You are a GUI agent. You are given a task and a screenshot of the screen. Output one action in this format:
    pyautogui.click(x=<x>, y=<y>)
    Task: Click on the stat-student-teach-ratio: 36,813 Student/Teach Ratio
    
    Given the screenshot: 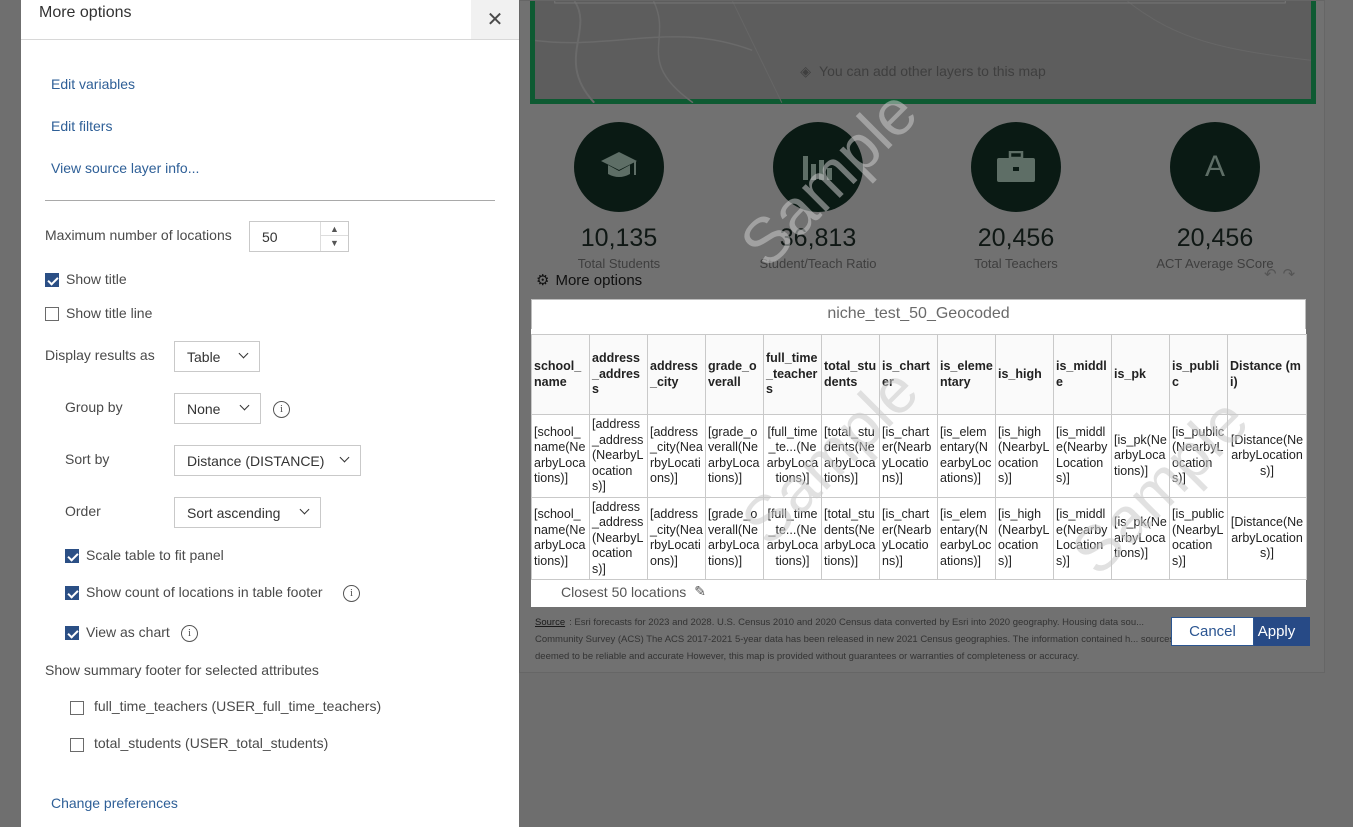 What is the action you would take?
    pyautogui.click(x=818, y=196)
    